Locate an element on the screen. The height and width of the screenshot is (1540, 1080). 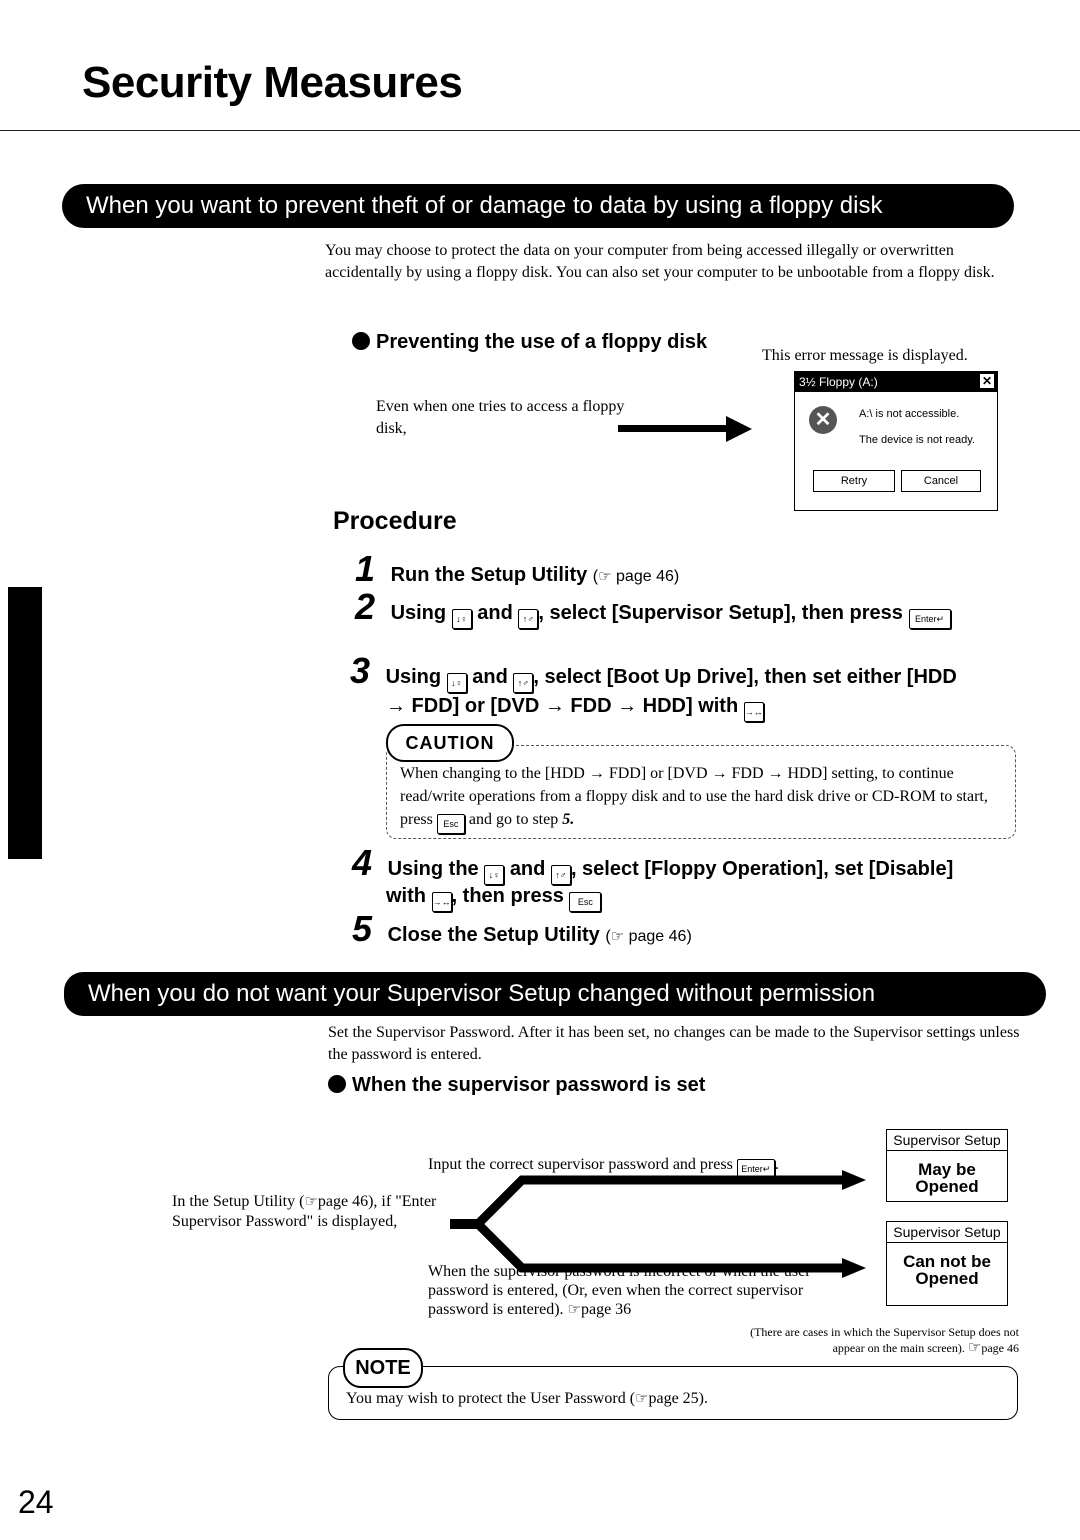
page-title: Security Measures is located at coordinates (272, 82).